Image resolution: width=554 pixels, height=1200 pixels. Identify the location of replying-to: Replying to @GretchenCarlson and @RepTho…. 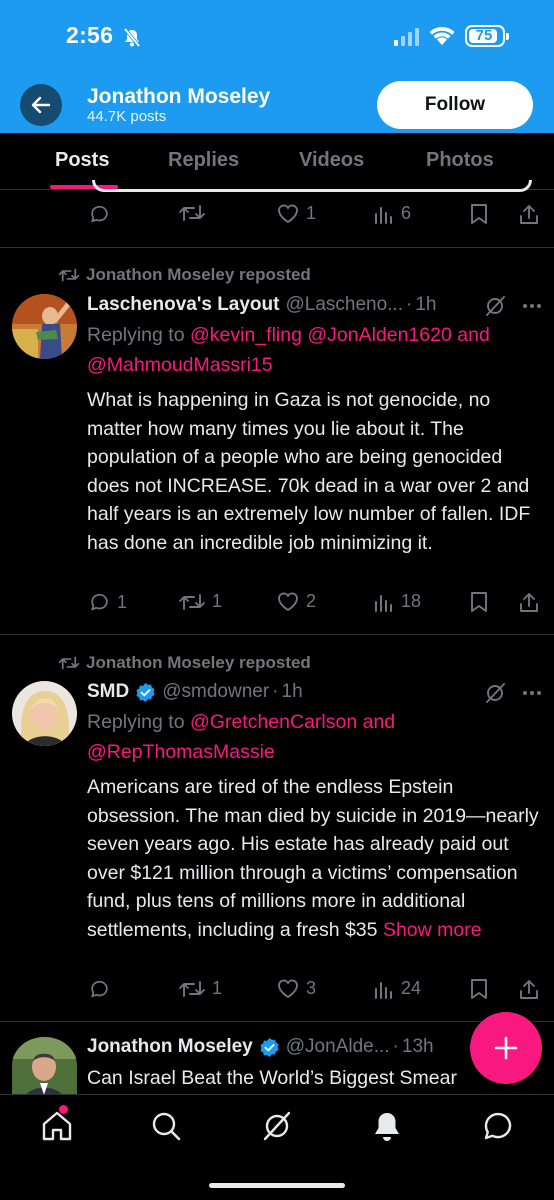
(312, 737).